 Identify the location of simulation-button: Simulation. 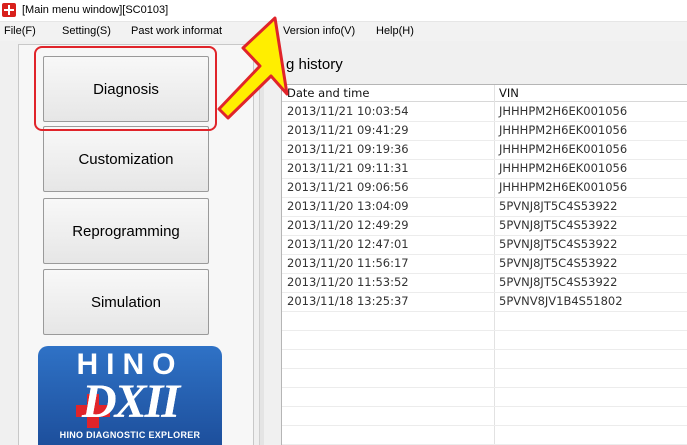
(126, 302).